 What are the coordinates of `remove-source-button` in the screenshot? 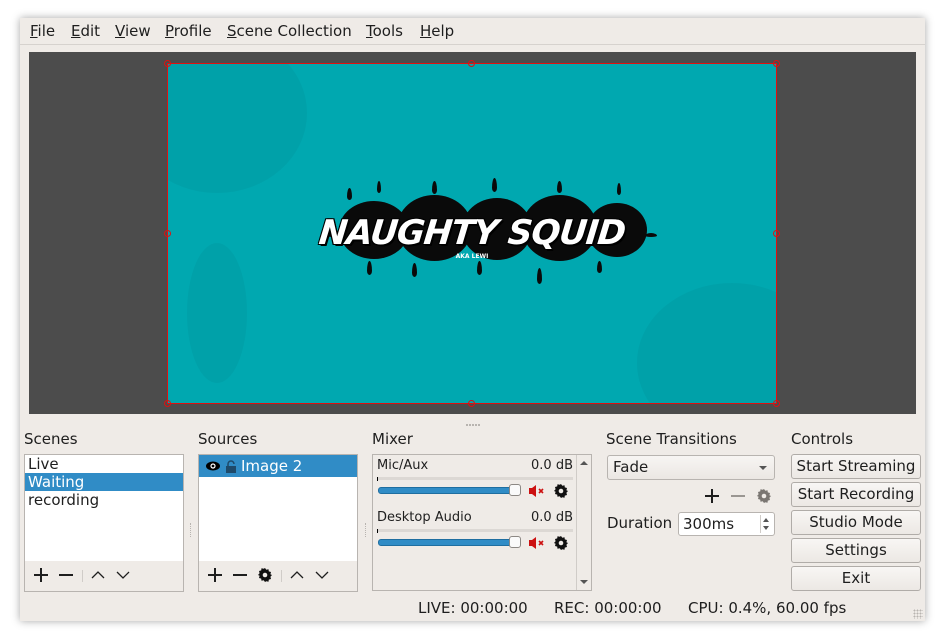 It's located at (240, 575).